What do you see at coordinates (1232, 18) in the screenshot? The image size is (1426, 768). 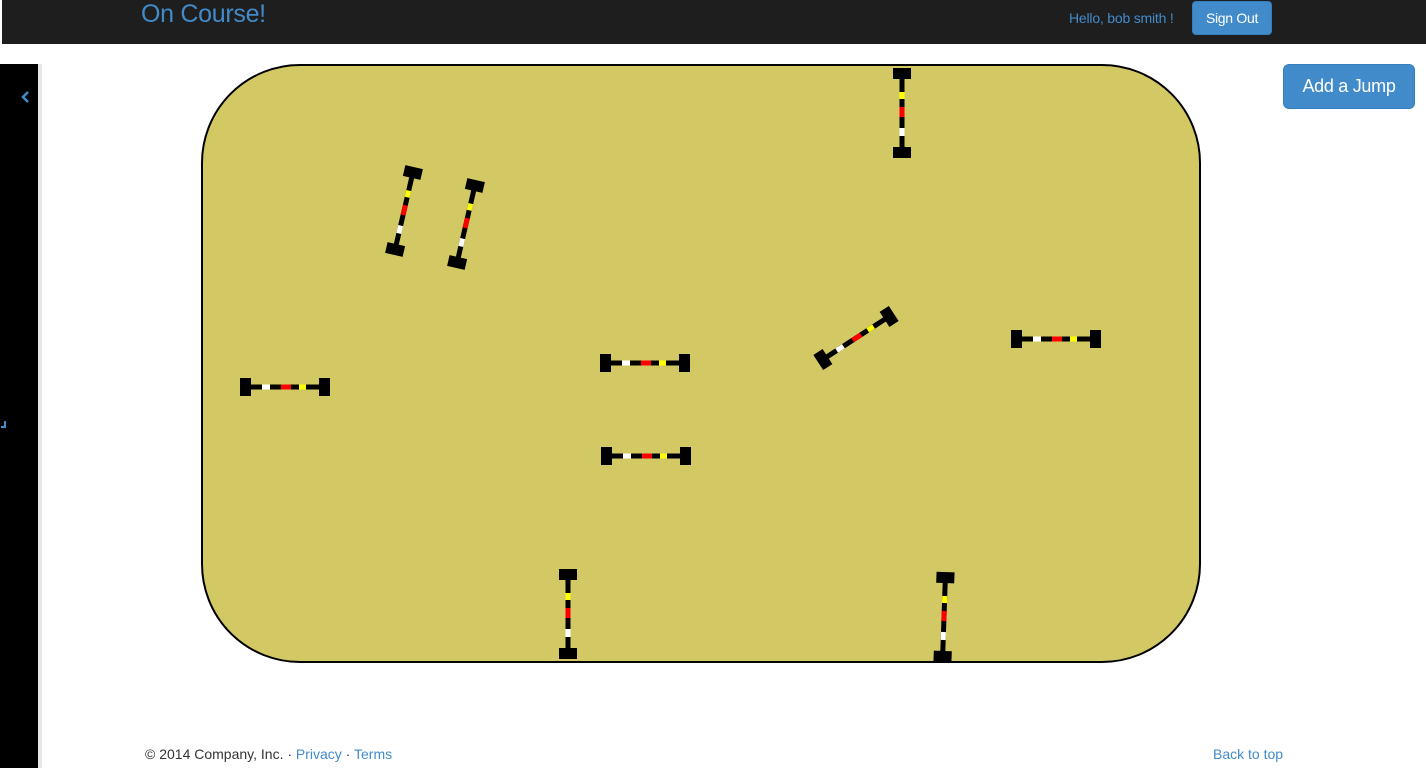 I see `sign-out-button: Sign Out` at bounding box center [1232, 18].